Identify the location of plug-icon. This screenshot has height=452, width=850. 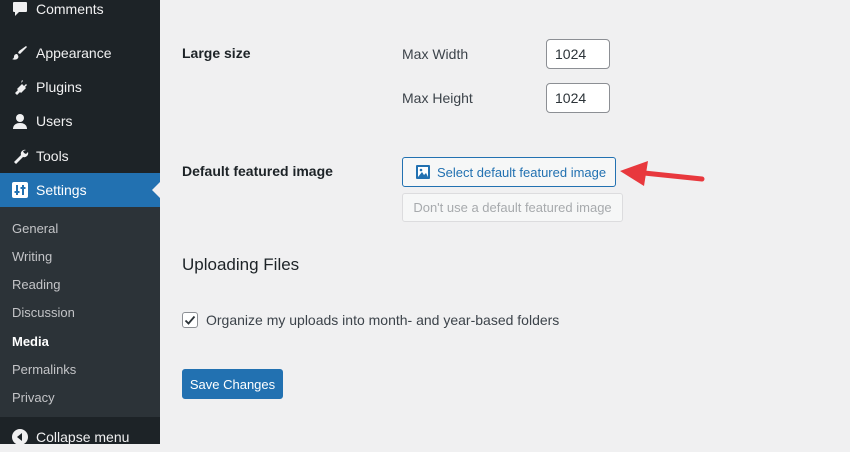
(20, 87).